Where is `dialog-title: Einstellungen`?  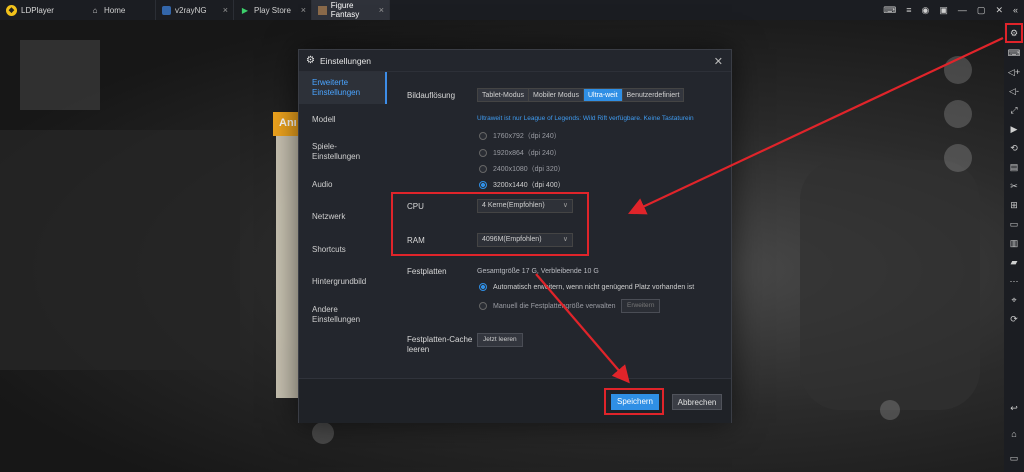 dialog-title: Einstellungen is located at coordinates (345, 60).